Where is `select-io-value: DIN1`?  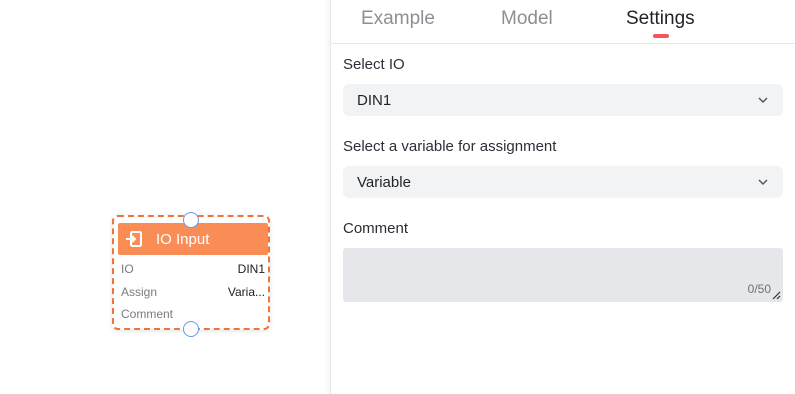 select-io-value: DIN1 is located at coordinates (374, 100).